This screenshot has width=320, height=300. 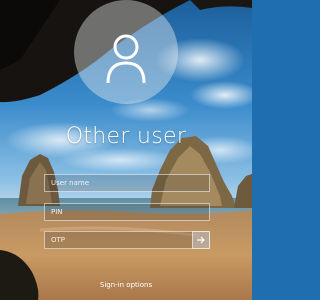 I want to click on username-input, so click(x=127, y=183).